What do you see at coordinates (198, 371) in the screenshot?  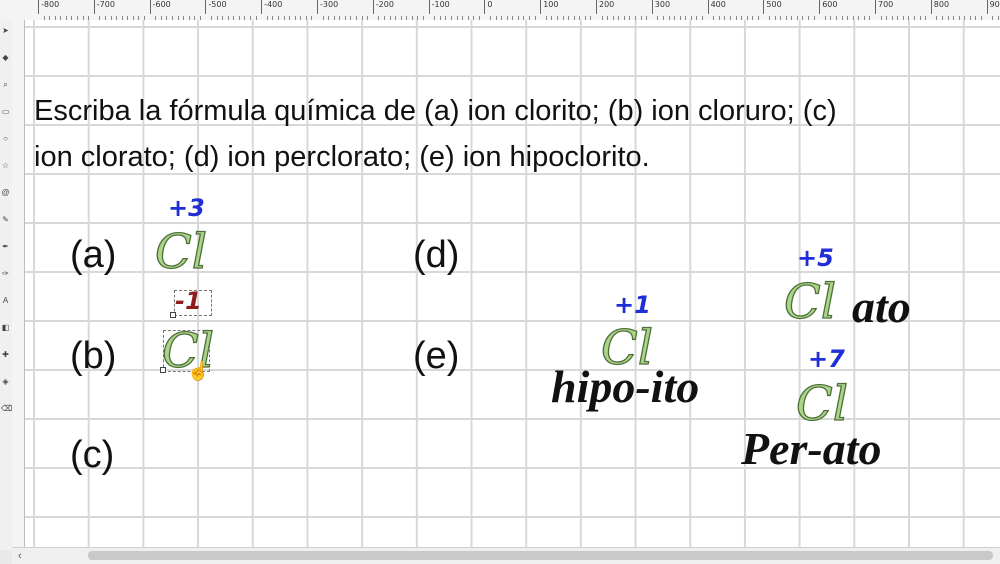 I see `hand-cursor-icon: ☝` at bounding box center [198, 371].